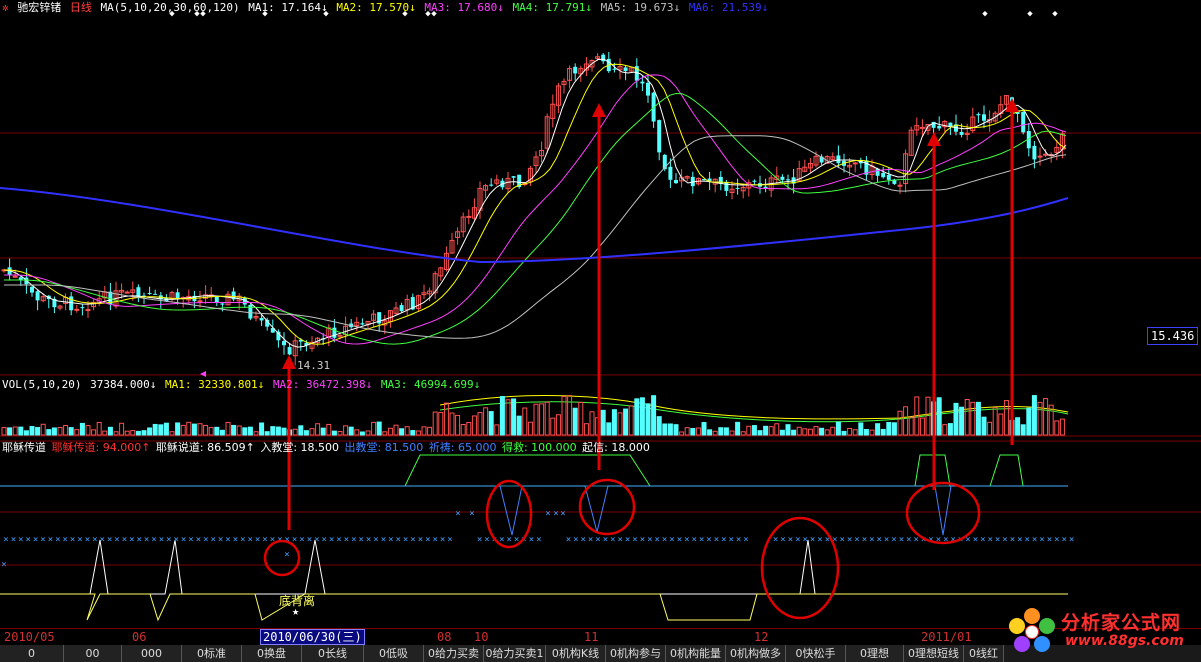 The height and width of the screenshot is (662, 1201). I want to click on tab-standard: 0标准, so click(212, 653).